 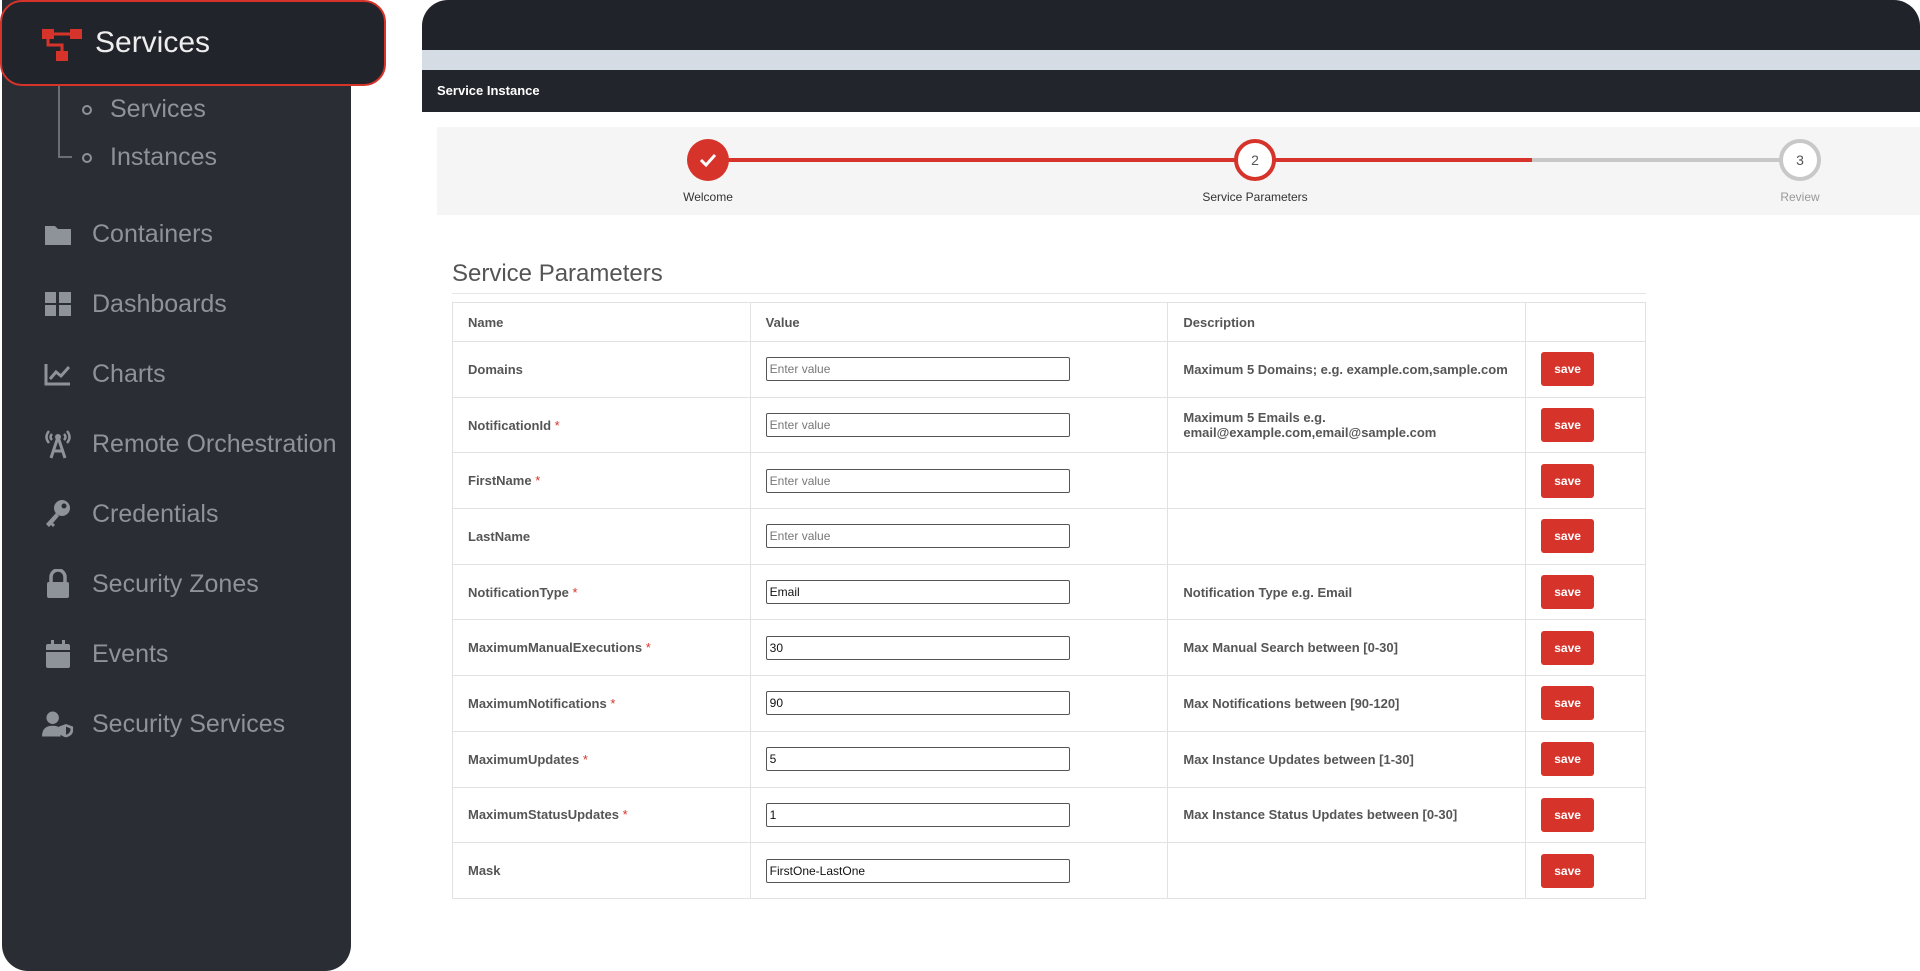 What do you see at coordinates (1666, 160) in the screenshot?
I see `step-remaining-line` at bounding box center [1666, 160].